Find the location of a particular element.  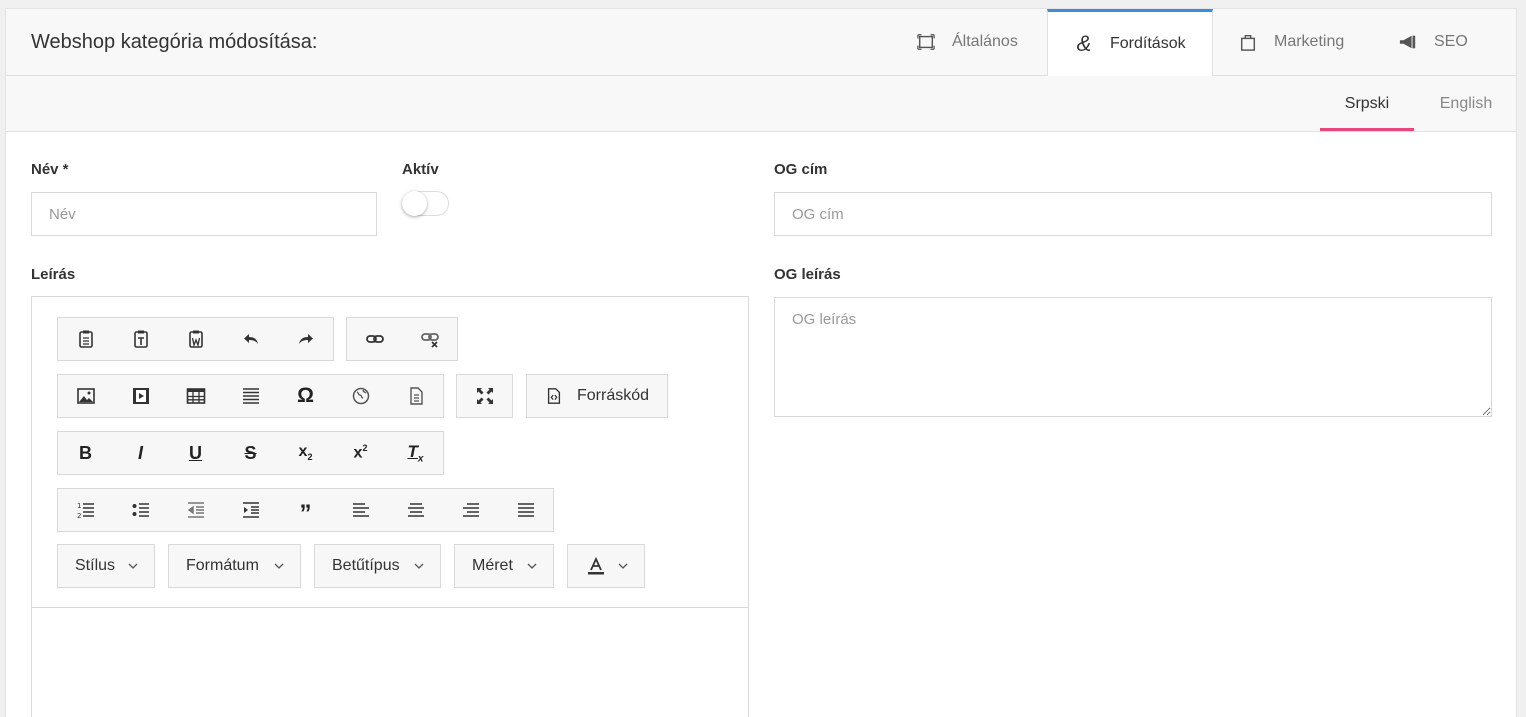

horizontal-rule-icon is located at coordinates (250, 396).